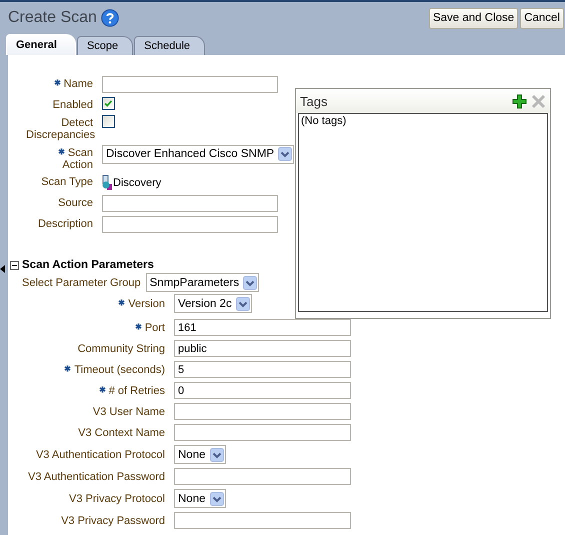 The image size is (565, 535). I want to click on field-label: V3 Authentication Protocol, so click(100, 454).